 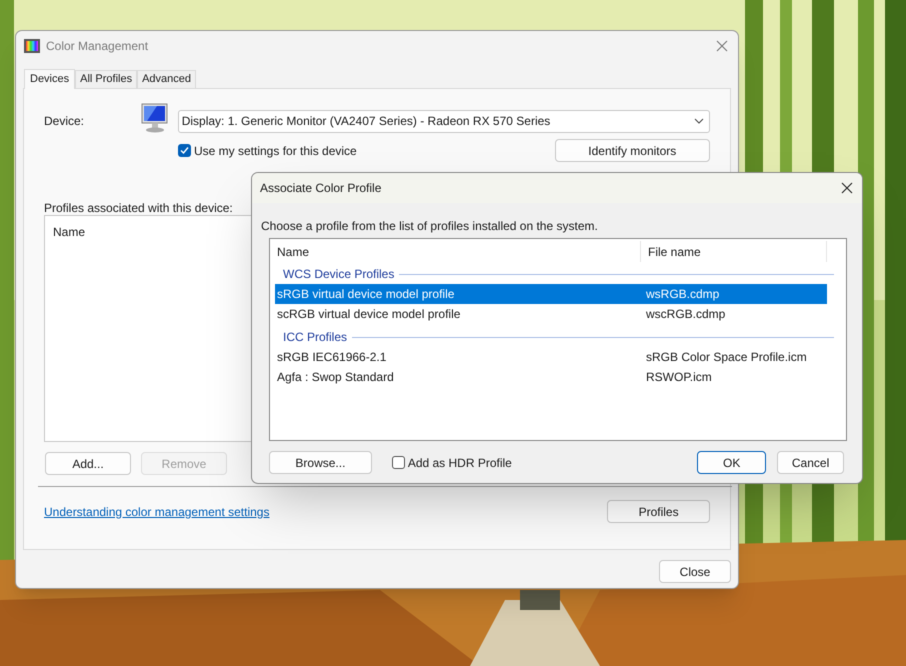 What do you see at coordinates (699, 121) in the screenshot?
I see `caret-icon` at bounding box center [699, 121].